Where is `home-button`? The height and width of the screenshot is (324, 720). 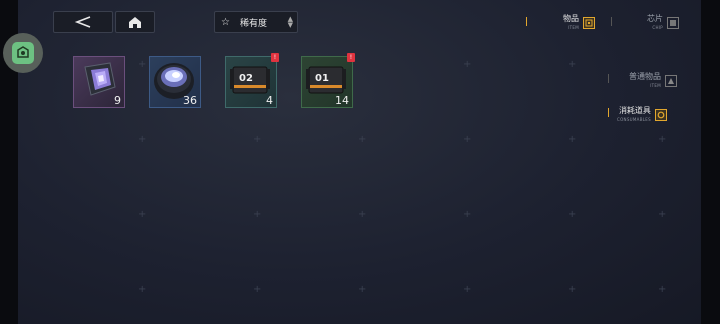 home-button is located at coordinates (135, 22).